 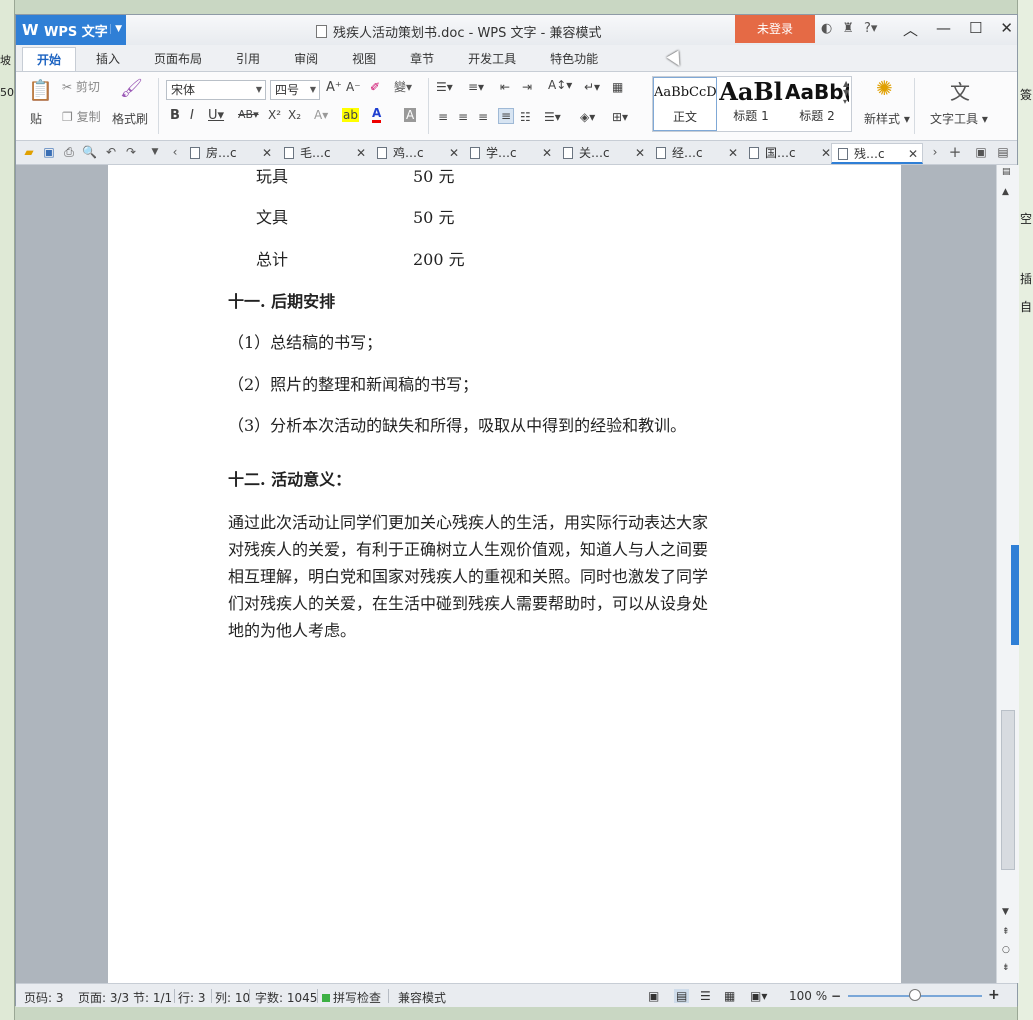 I want to click on underline-icon: U▾, so click(x=216, y=115).